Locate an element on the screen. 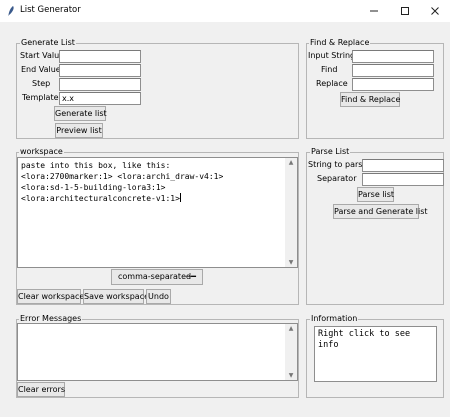  step-input is located at coordinates (100, 84).